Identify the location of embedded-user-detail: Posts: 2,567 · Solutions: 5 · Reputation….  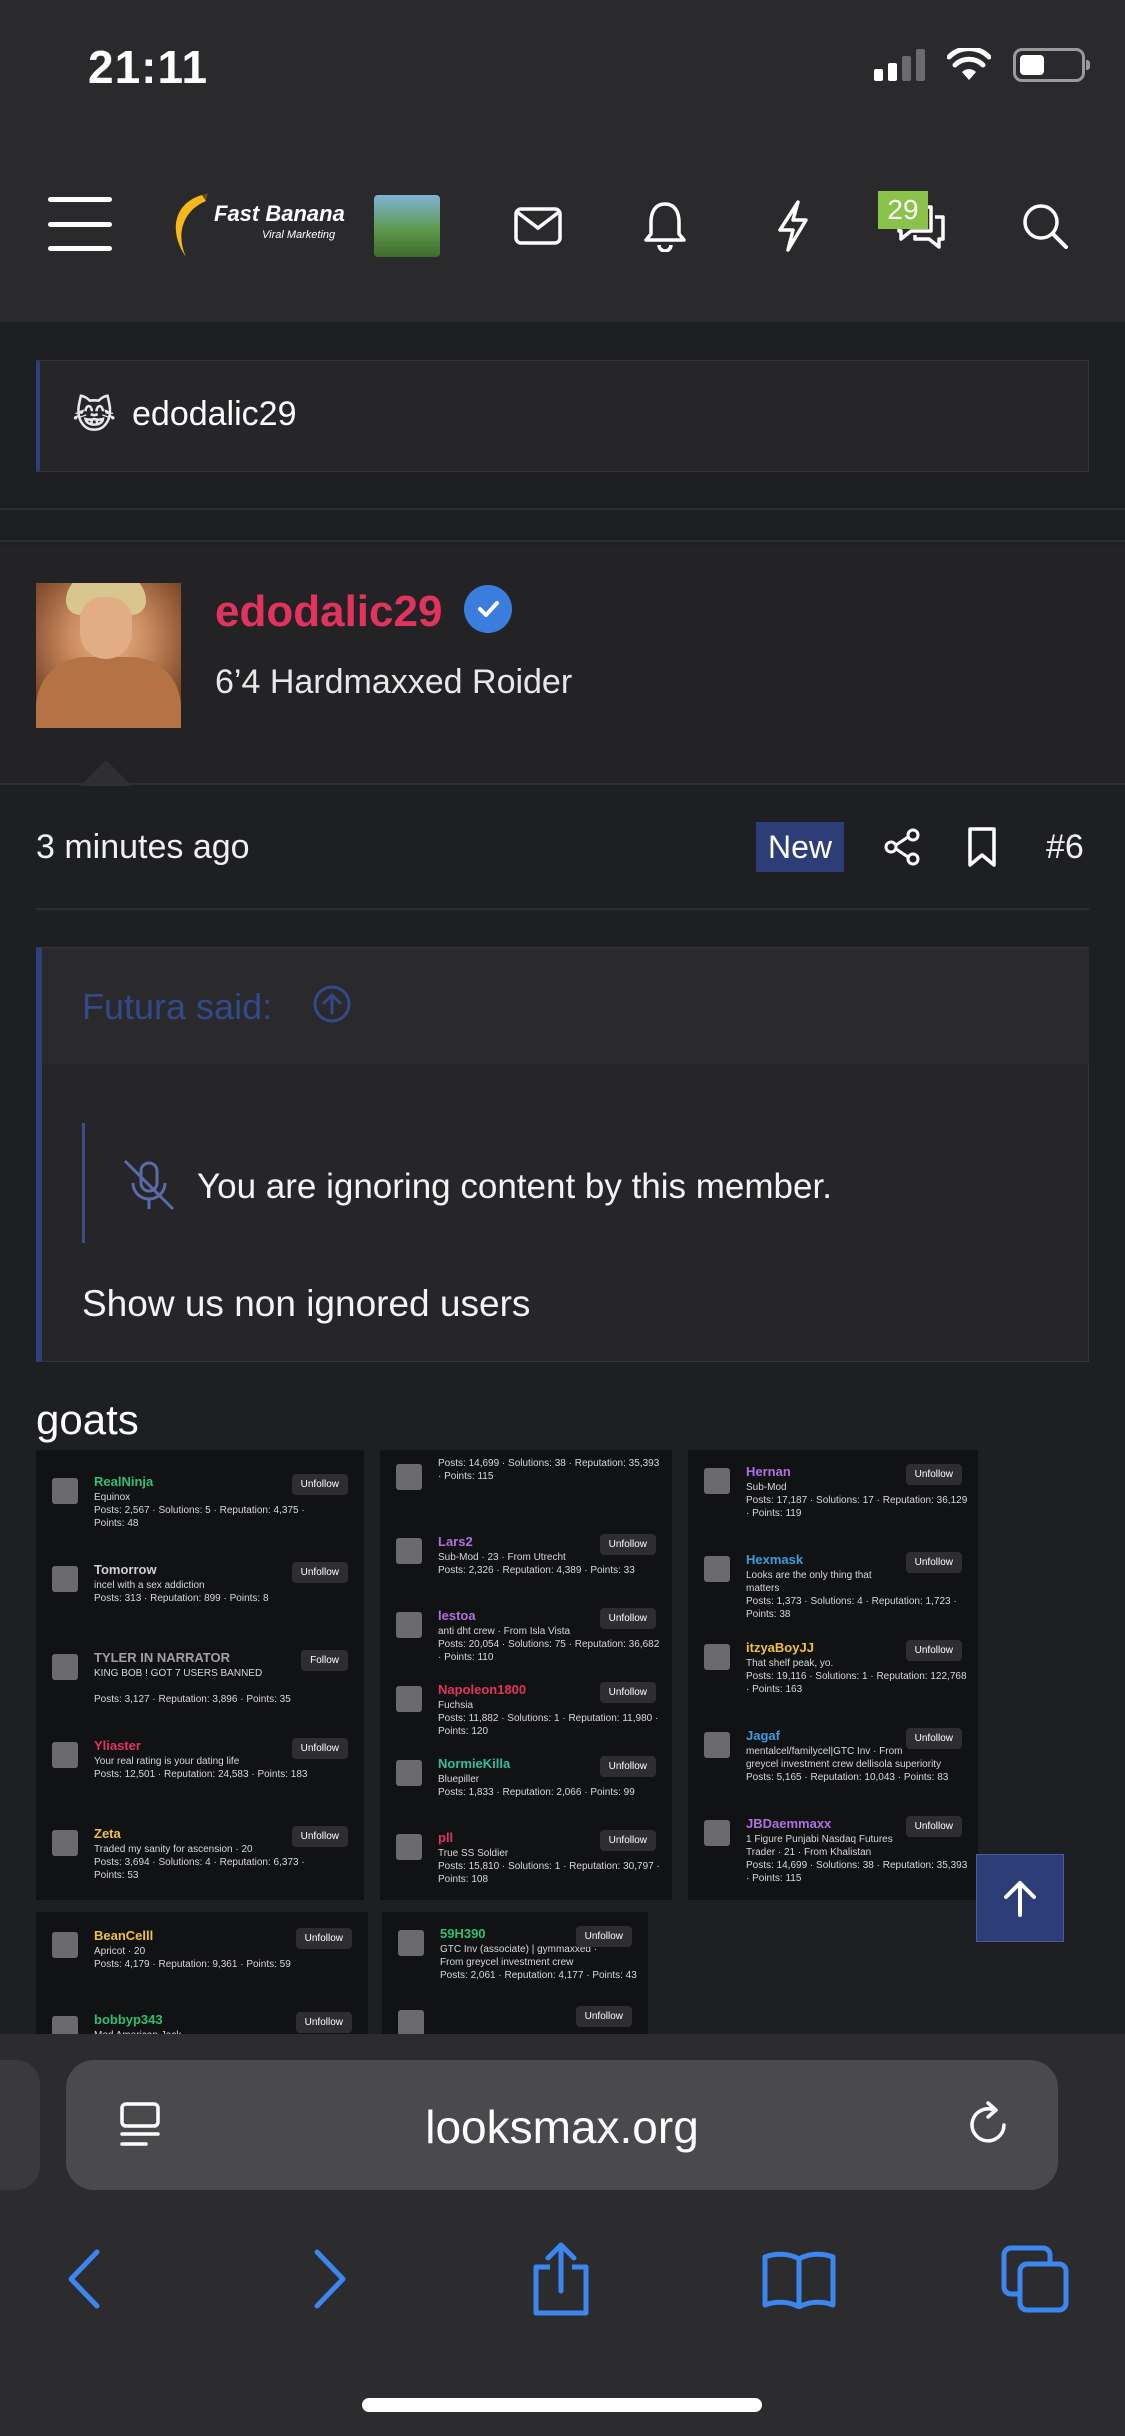
(199, 1510).